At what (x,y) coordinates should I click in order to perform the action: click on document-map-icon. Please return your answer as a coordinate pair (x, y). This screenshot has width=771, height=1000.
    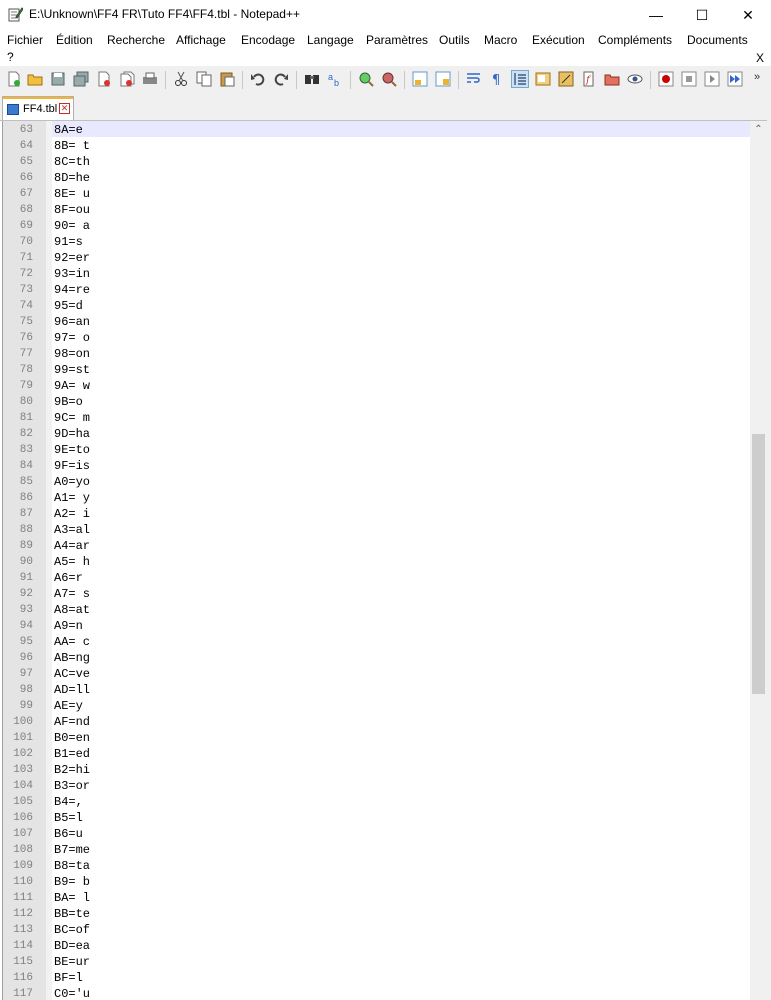
    Looking at the image, I should click on (543, 79).